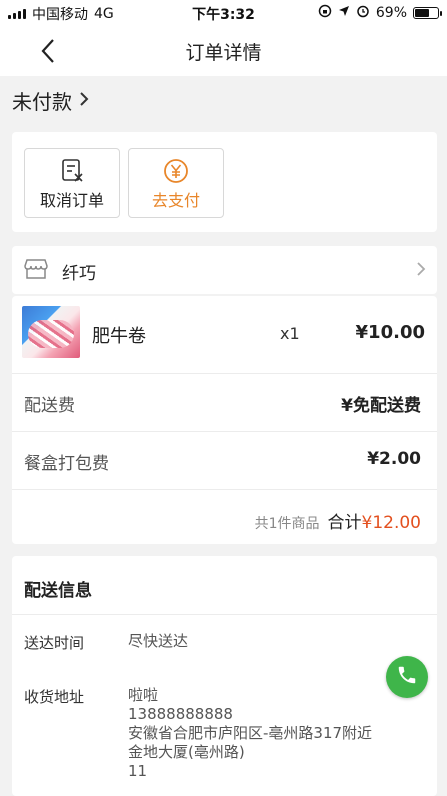 This screenshot has height=796, width=447. Describe the element at coordinates (72, 171) in the screenshot. I see `cancel-order-icon` at that location.